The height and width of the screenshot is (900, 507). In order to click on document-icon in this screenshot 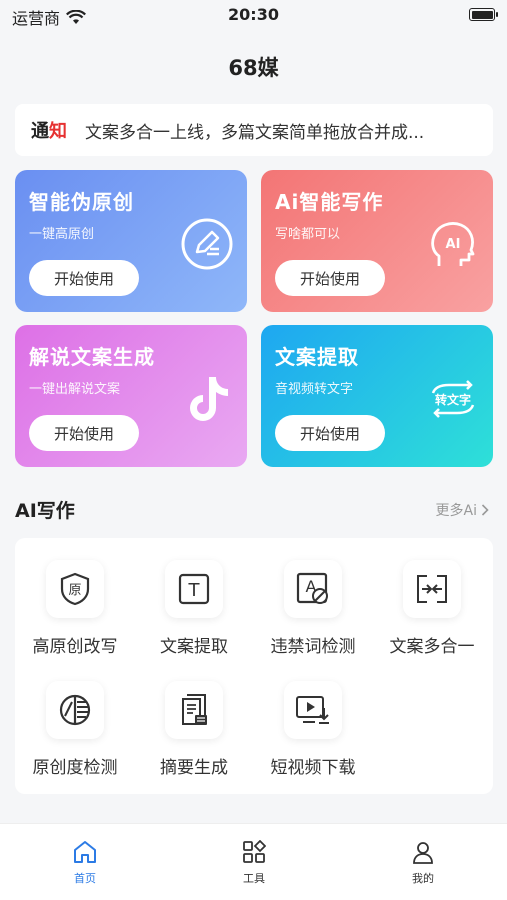, I will do `click(194, 709)`.